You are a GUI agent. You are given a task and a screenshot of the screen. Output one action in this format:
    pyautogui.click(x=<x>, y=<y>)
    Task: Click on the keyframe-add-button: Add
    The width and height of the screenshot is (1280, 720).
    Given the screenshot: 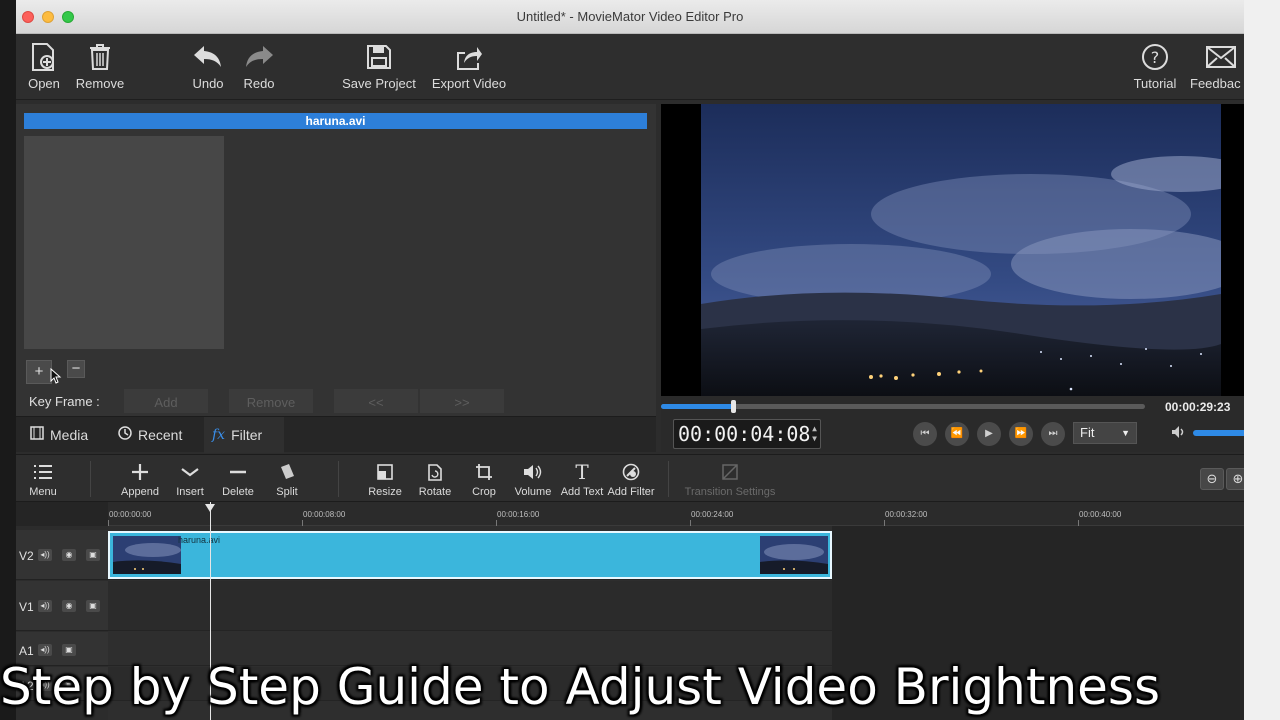 What is the action you would take?
    pyautogui.click(x=166, y=401)
    